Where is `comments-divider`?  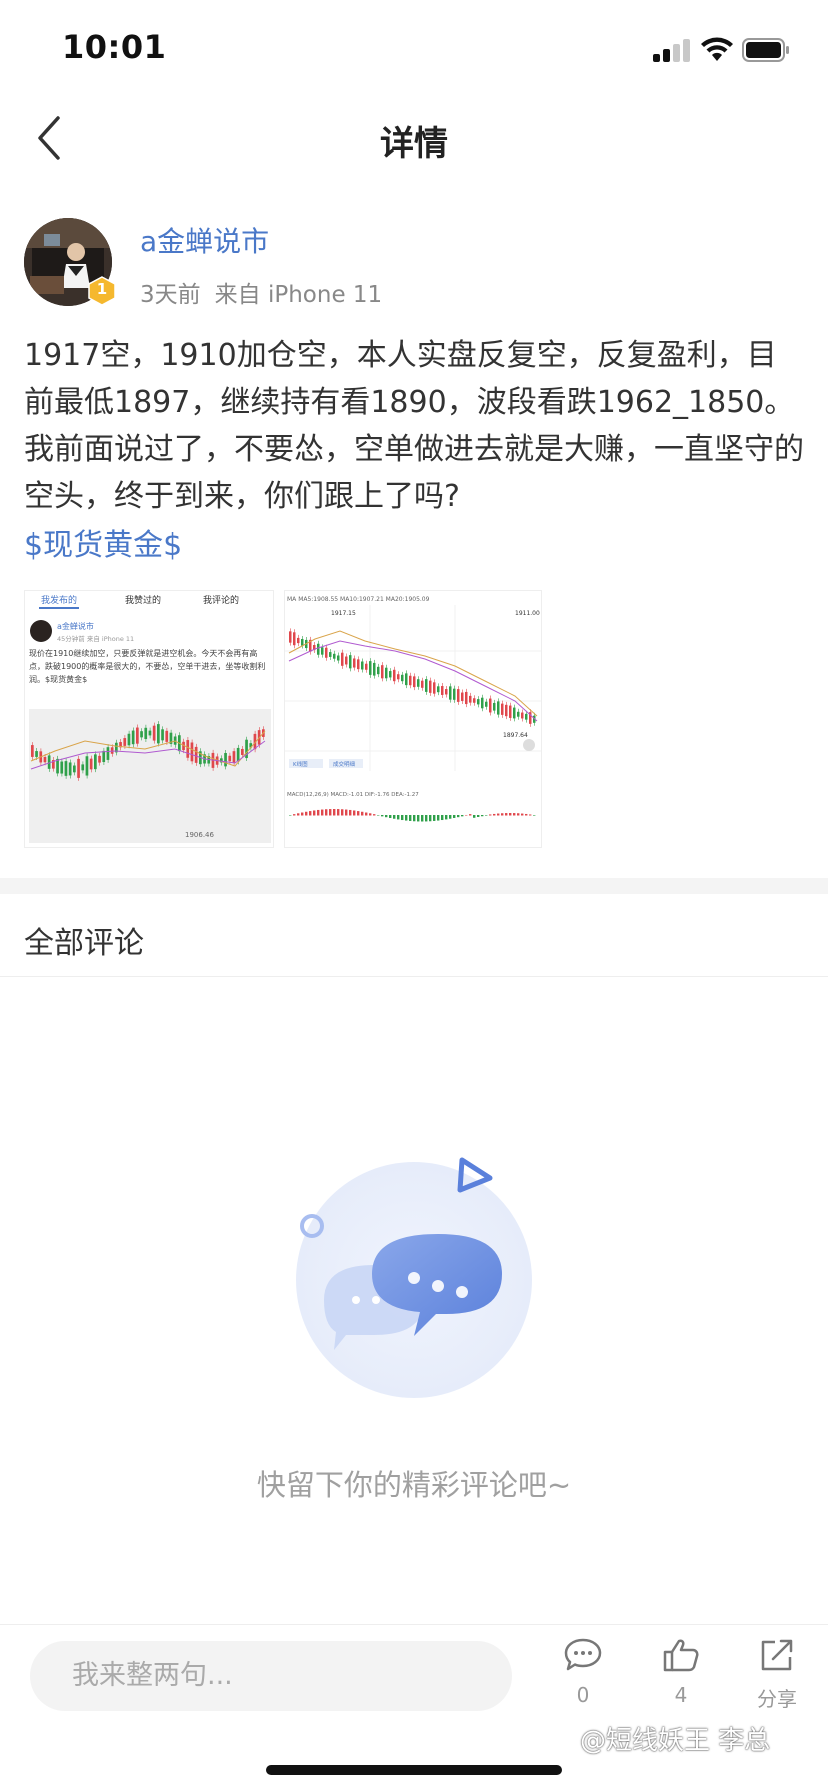
comments-divider is located at coordinates (414, 976).